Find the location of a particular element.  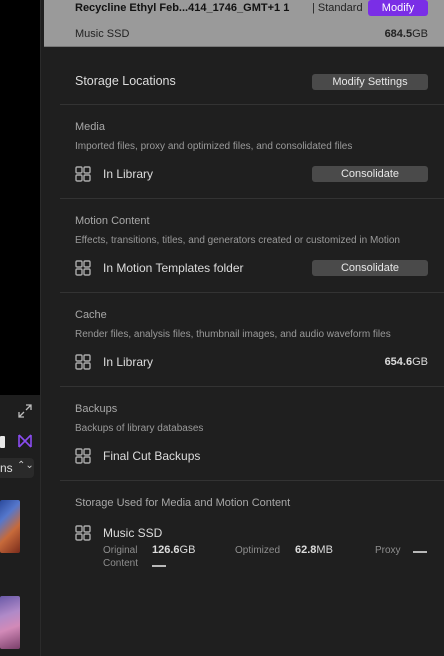

original-number: 126.6 is located at coordinates (166, 550).